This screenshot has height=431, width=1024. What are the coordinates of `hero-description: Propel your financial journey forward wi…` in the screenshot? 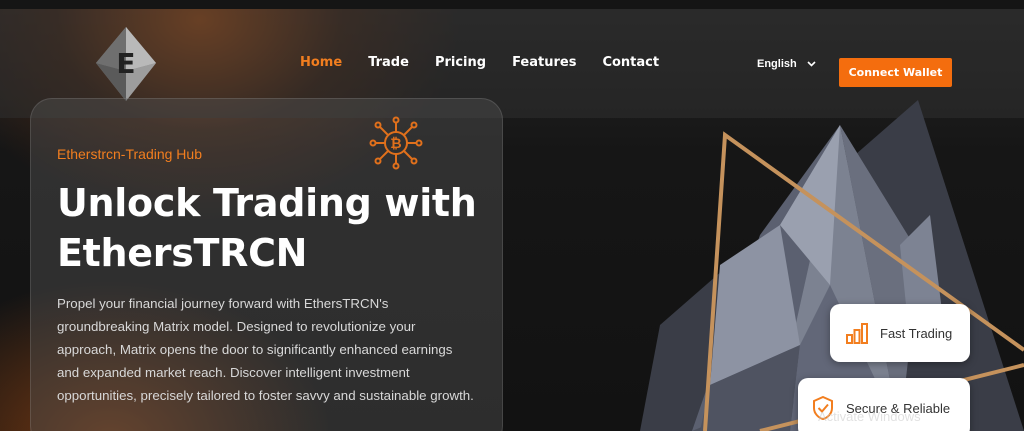 It's located at (265, 349).